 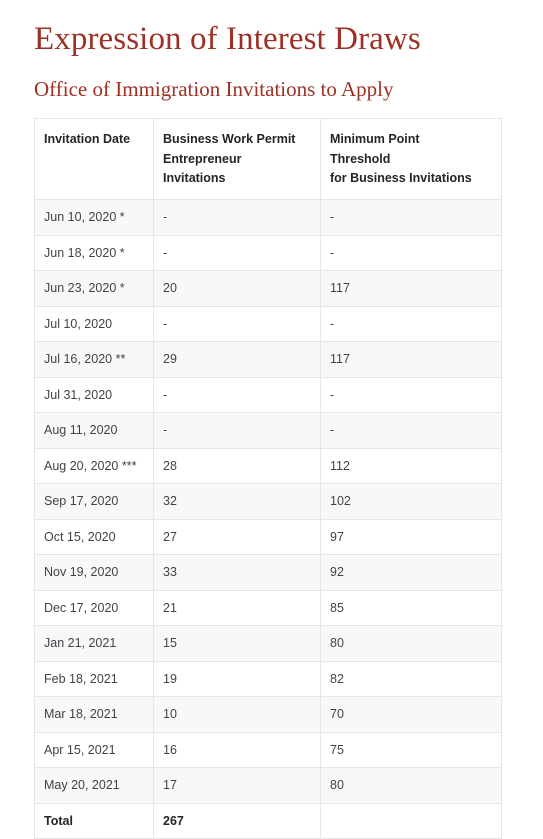 What do you see at coordinates (411, 679) in the screenshot?
I see `cell-threshold: 82` at bounding box center [411, 679].